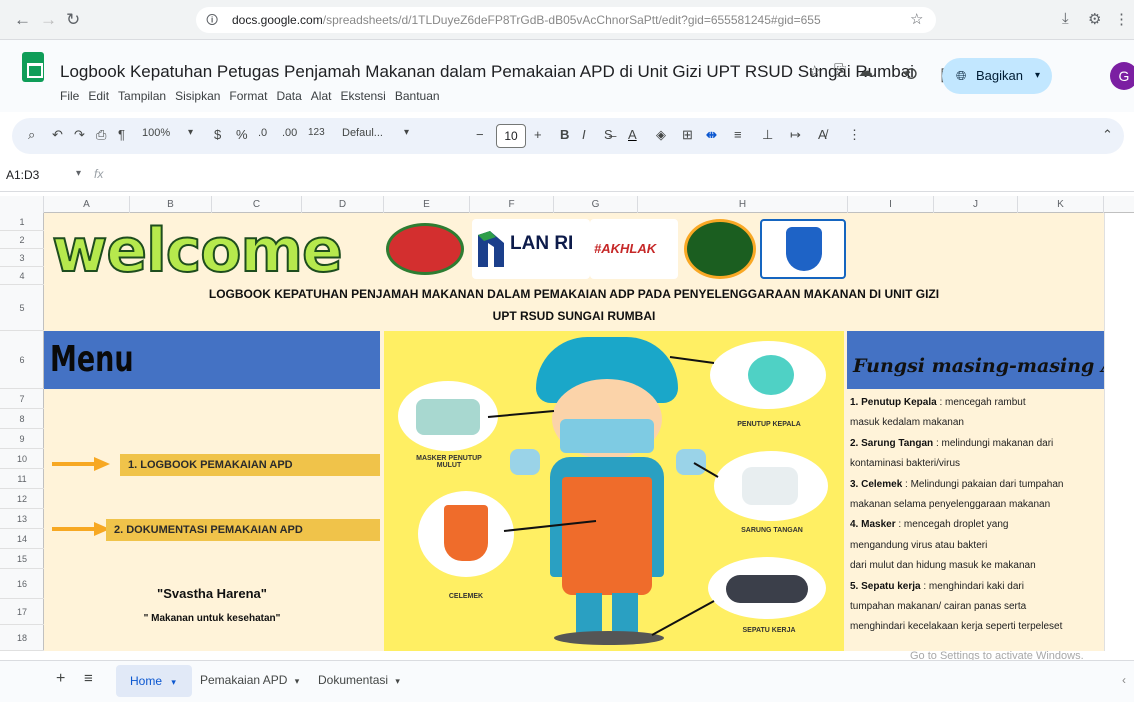  Describe the element at coordinates (22, 559) in the screenshot. I see `row-header: 15` at that location.